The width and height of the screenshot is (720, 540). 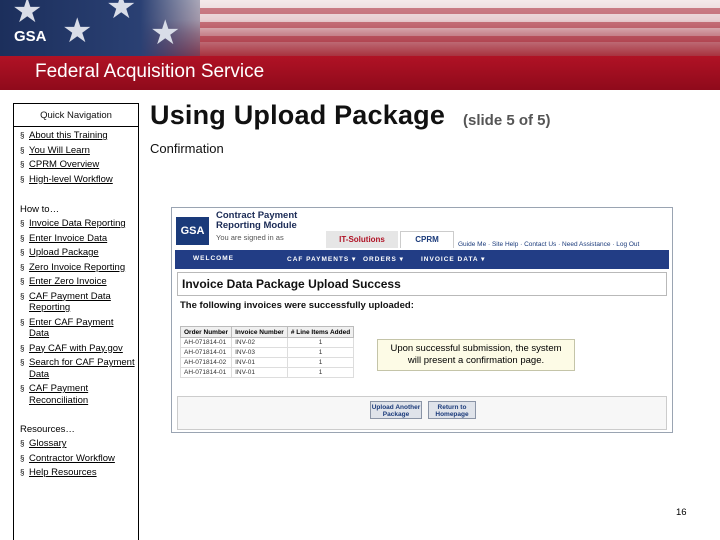 I want to click on nav-item: CAF Payment Data Reporting, so click(x=78, y=302).